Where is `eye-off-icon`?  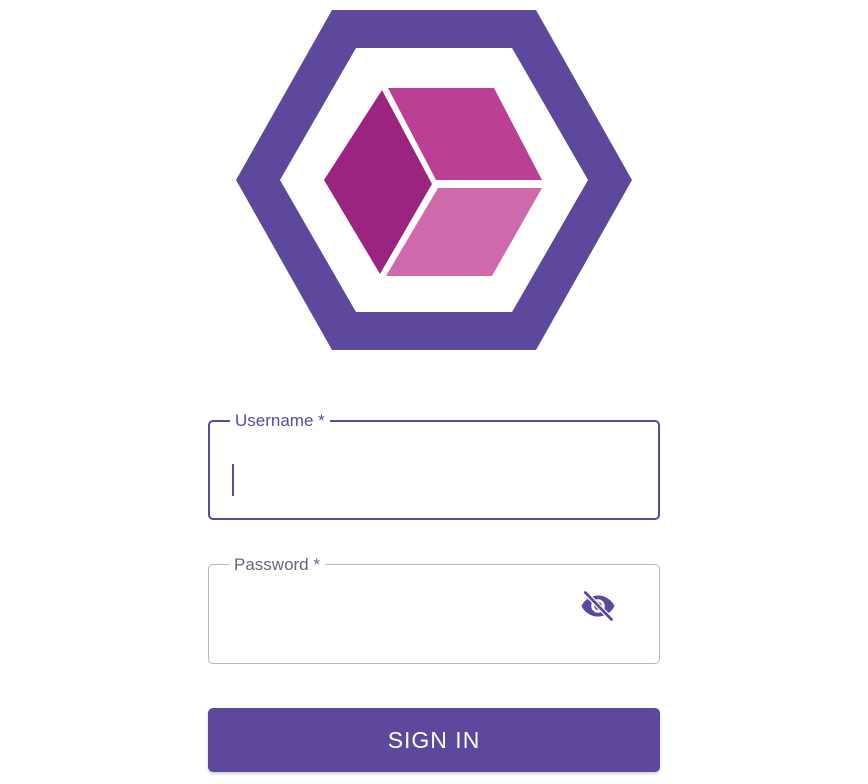
eye-off-icon is located at coordinates (598, 606).